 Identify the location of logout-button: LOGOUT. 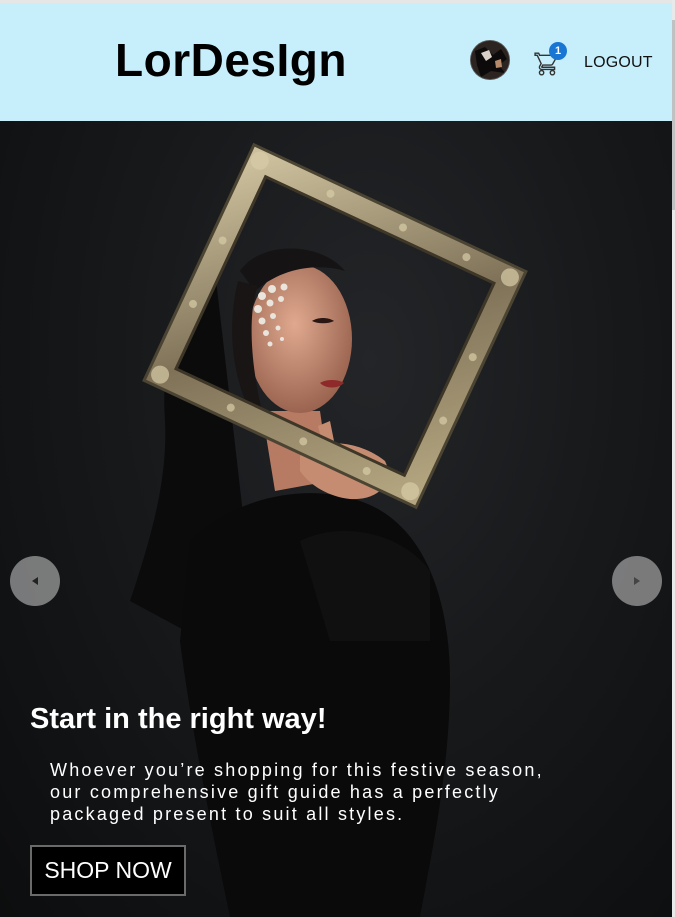
(618, 63).